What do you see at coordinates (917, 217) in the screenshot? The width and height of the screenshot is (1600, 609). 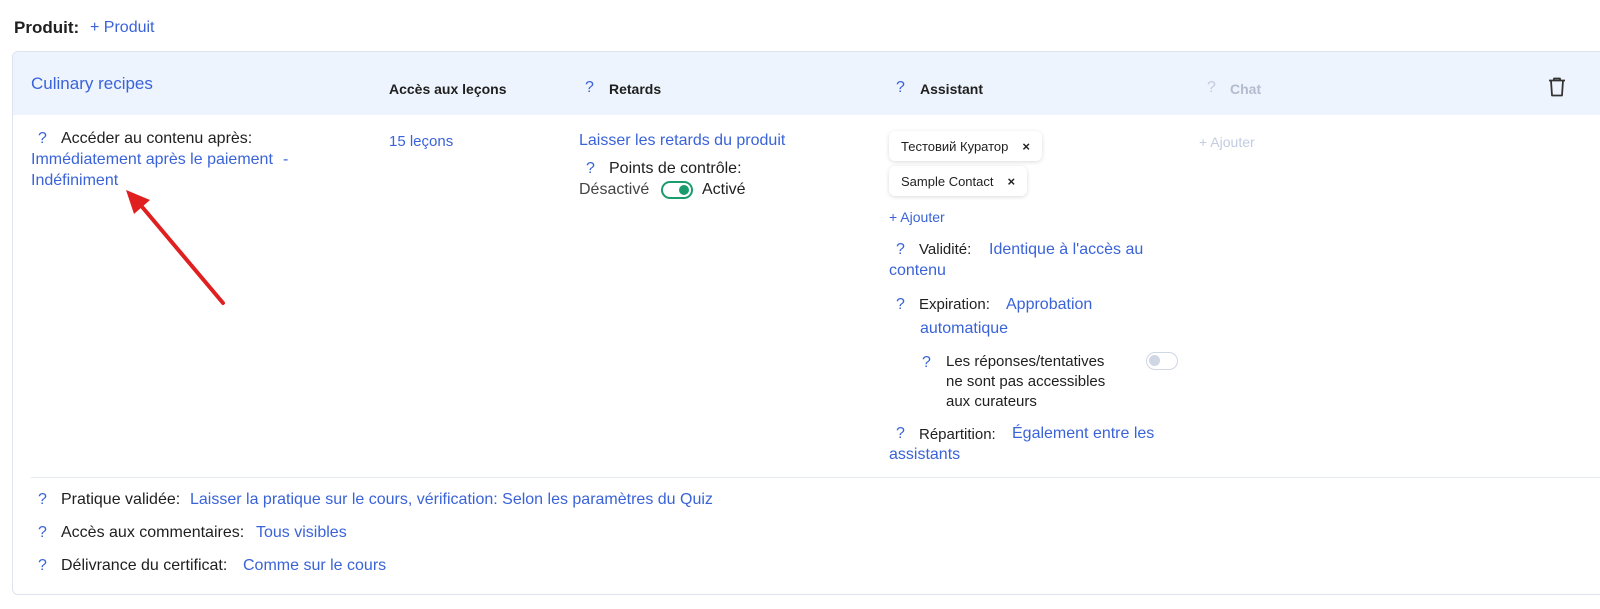 I see `add-assistant-link: + Ajouter` at bounding box center [917, 217].